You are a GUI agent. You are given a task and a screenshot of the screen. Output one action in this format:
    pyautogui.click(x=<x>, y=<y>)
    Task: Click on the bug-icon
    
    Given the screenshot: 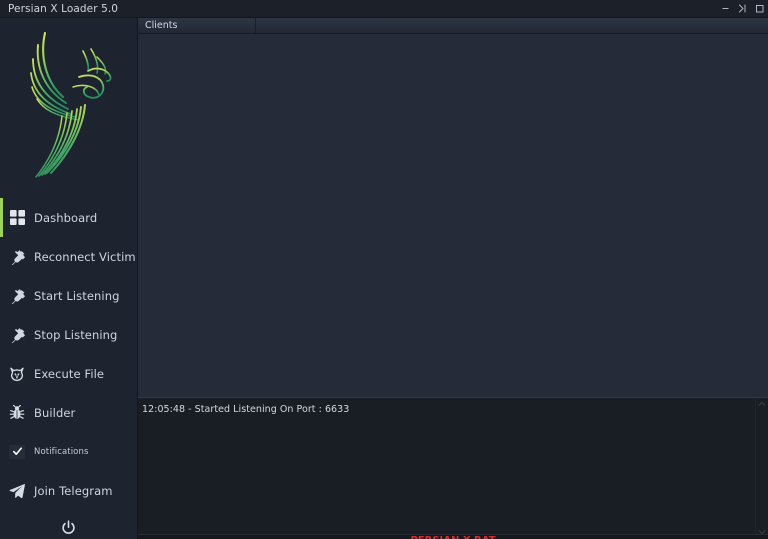 What is the action you would take?
    pyautogui.click(x=17, y=412)
    